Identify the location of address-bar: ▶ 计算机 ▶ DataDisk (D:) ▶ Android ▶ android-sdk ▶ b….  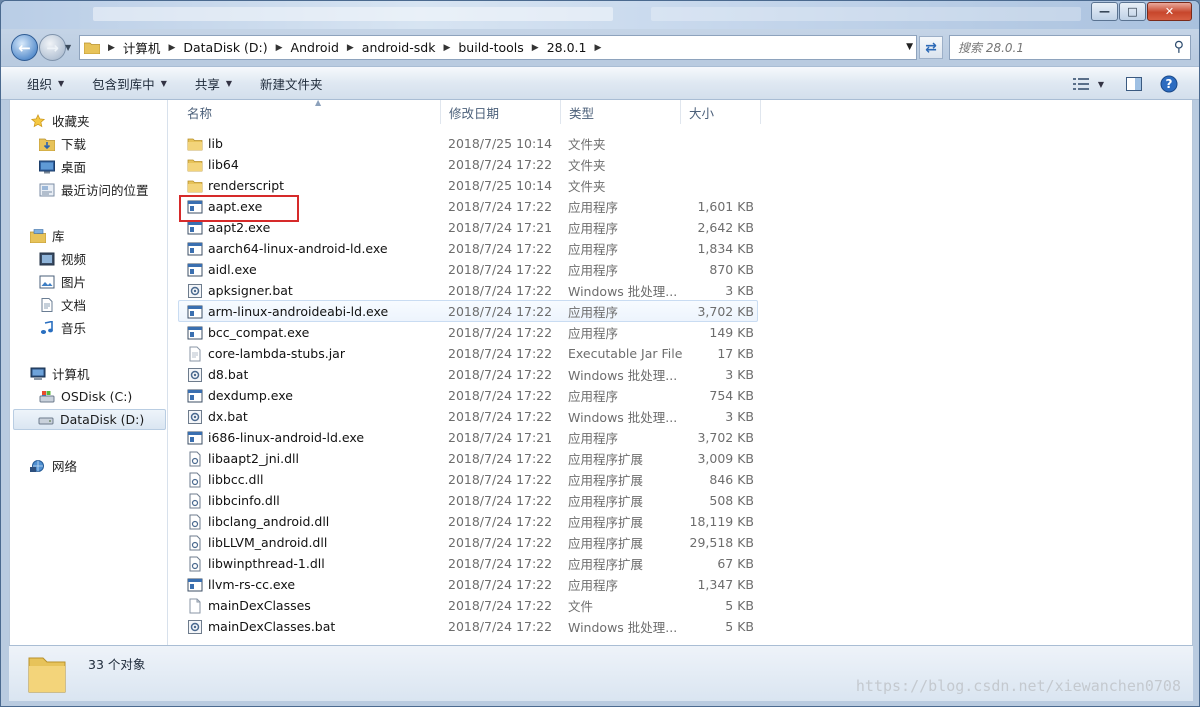
(498, 47).